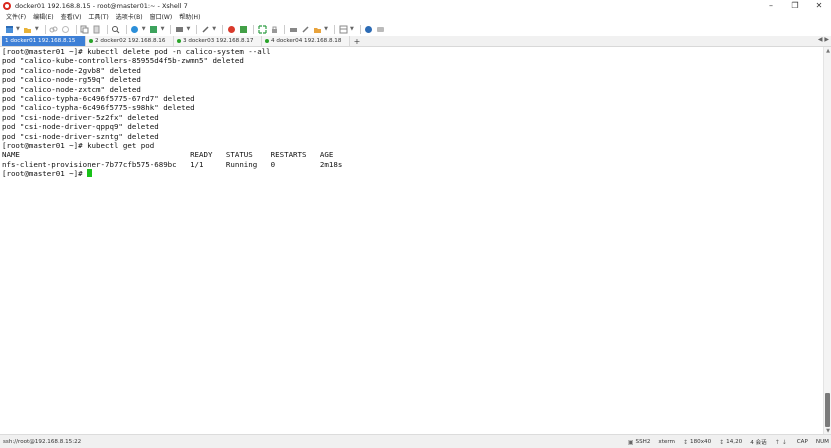 This screenshot has width=831, height=448. I want to click on connection-address: ssh://root@192.168.8.15:22, so click(42, 441).